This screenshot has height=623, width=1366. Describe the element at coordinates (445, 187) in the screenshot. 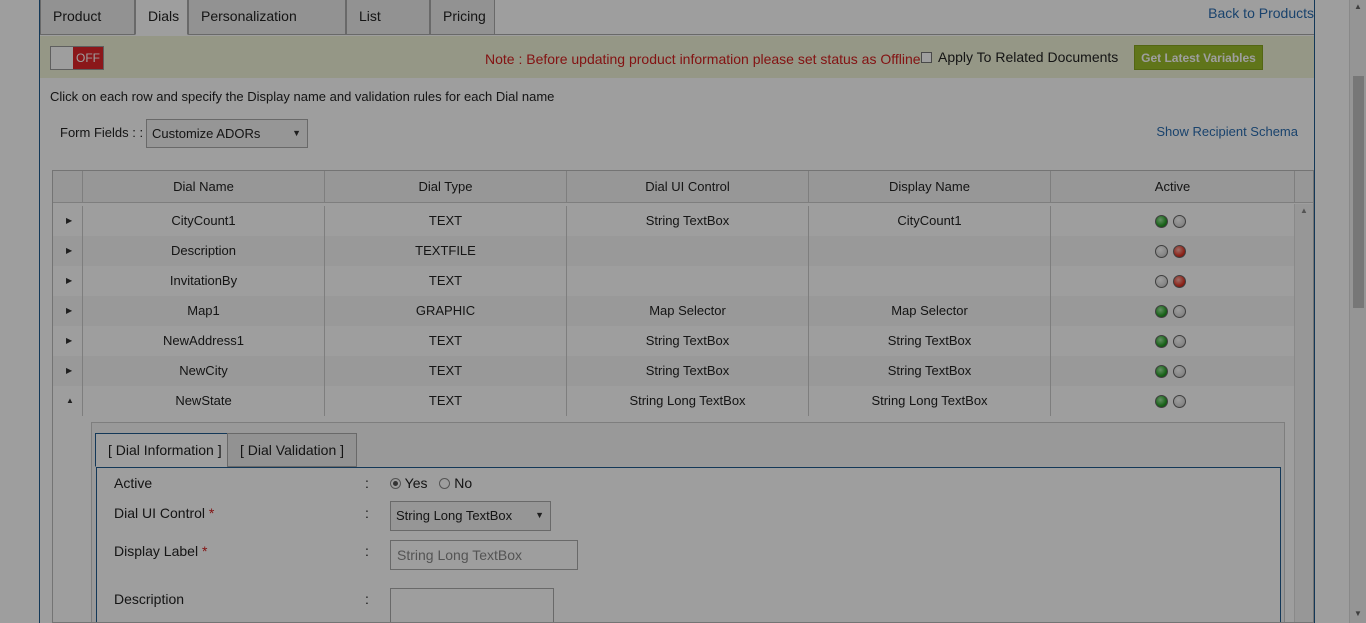

I see `column-header-dial-type: Dial Type` at that location.